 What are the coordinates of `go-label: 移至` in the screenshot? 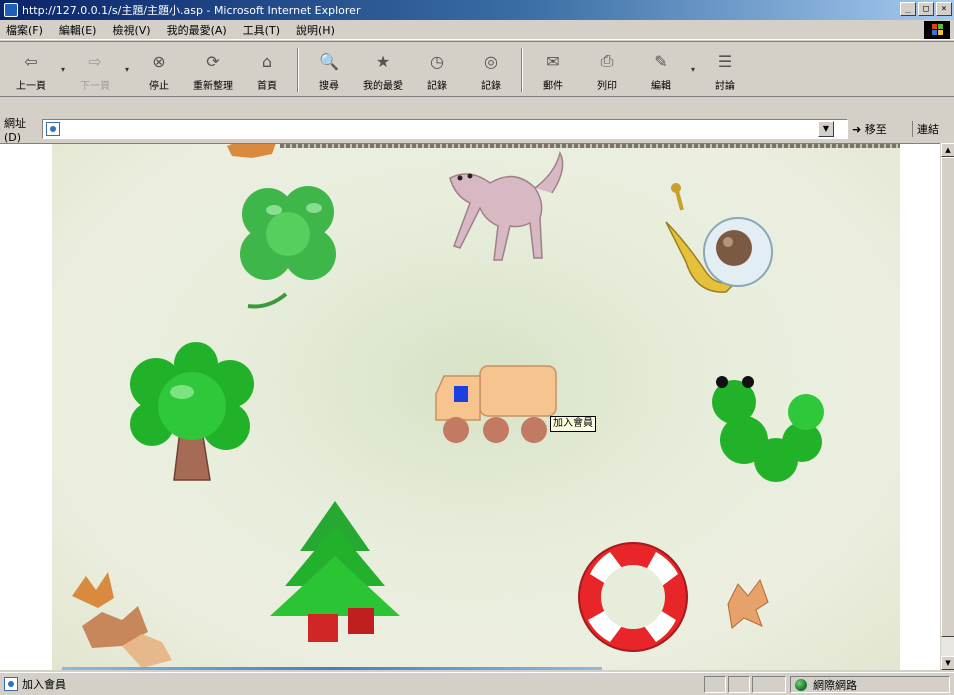 It's located at (875, 129).